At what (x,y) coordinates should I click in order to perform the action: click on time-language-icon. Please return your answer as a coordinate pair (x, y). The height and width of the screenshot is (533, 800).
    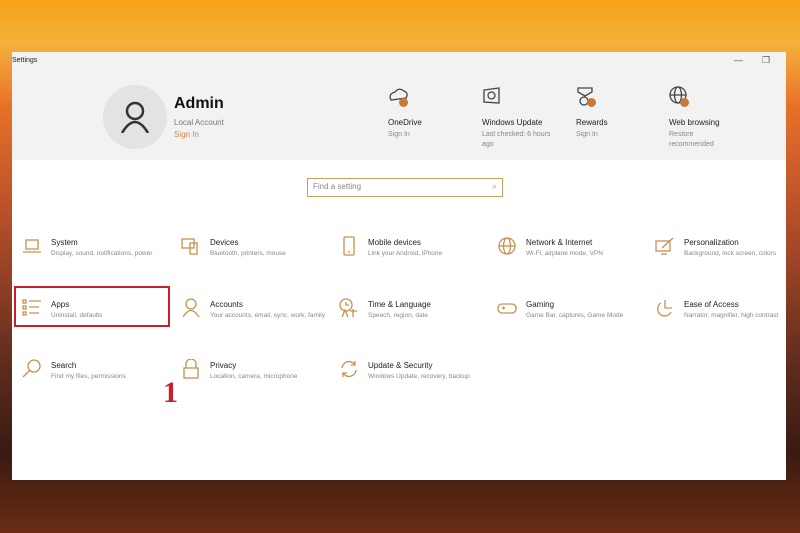
    Looking at the image, I should click on (348, 308).